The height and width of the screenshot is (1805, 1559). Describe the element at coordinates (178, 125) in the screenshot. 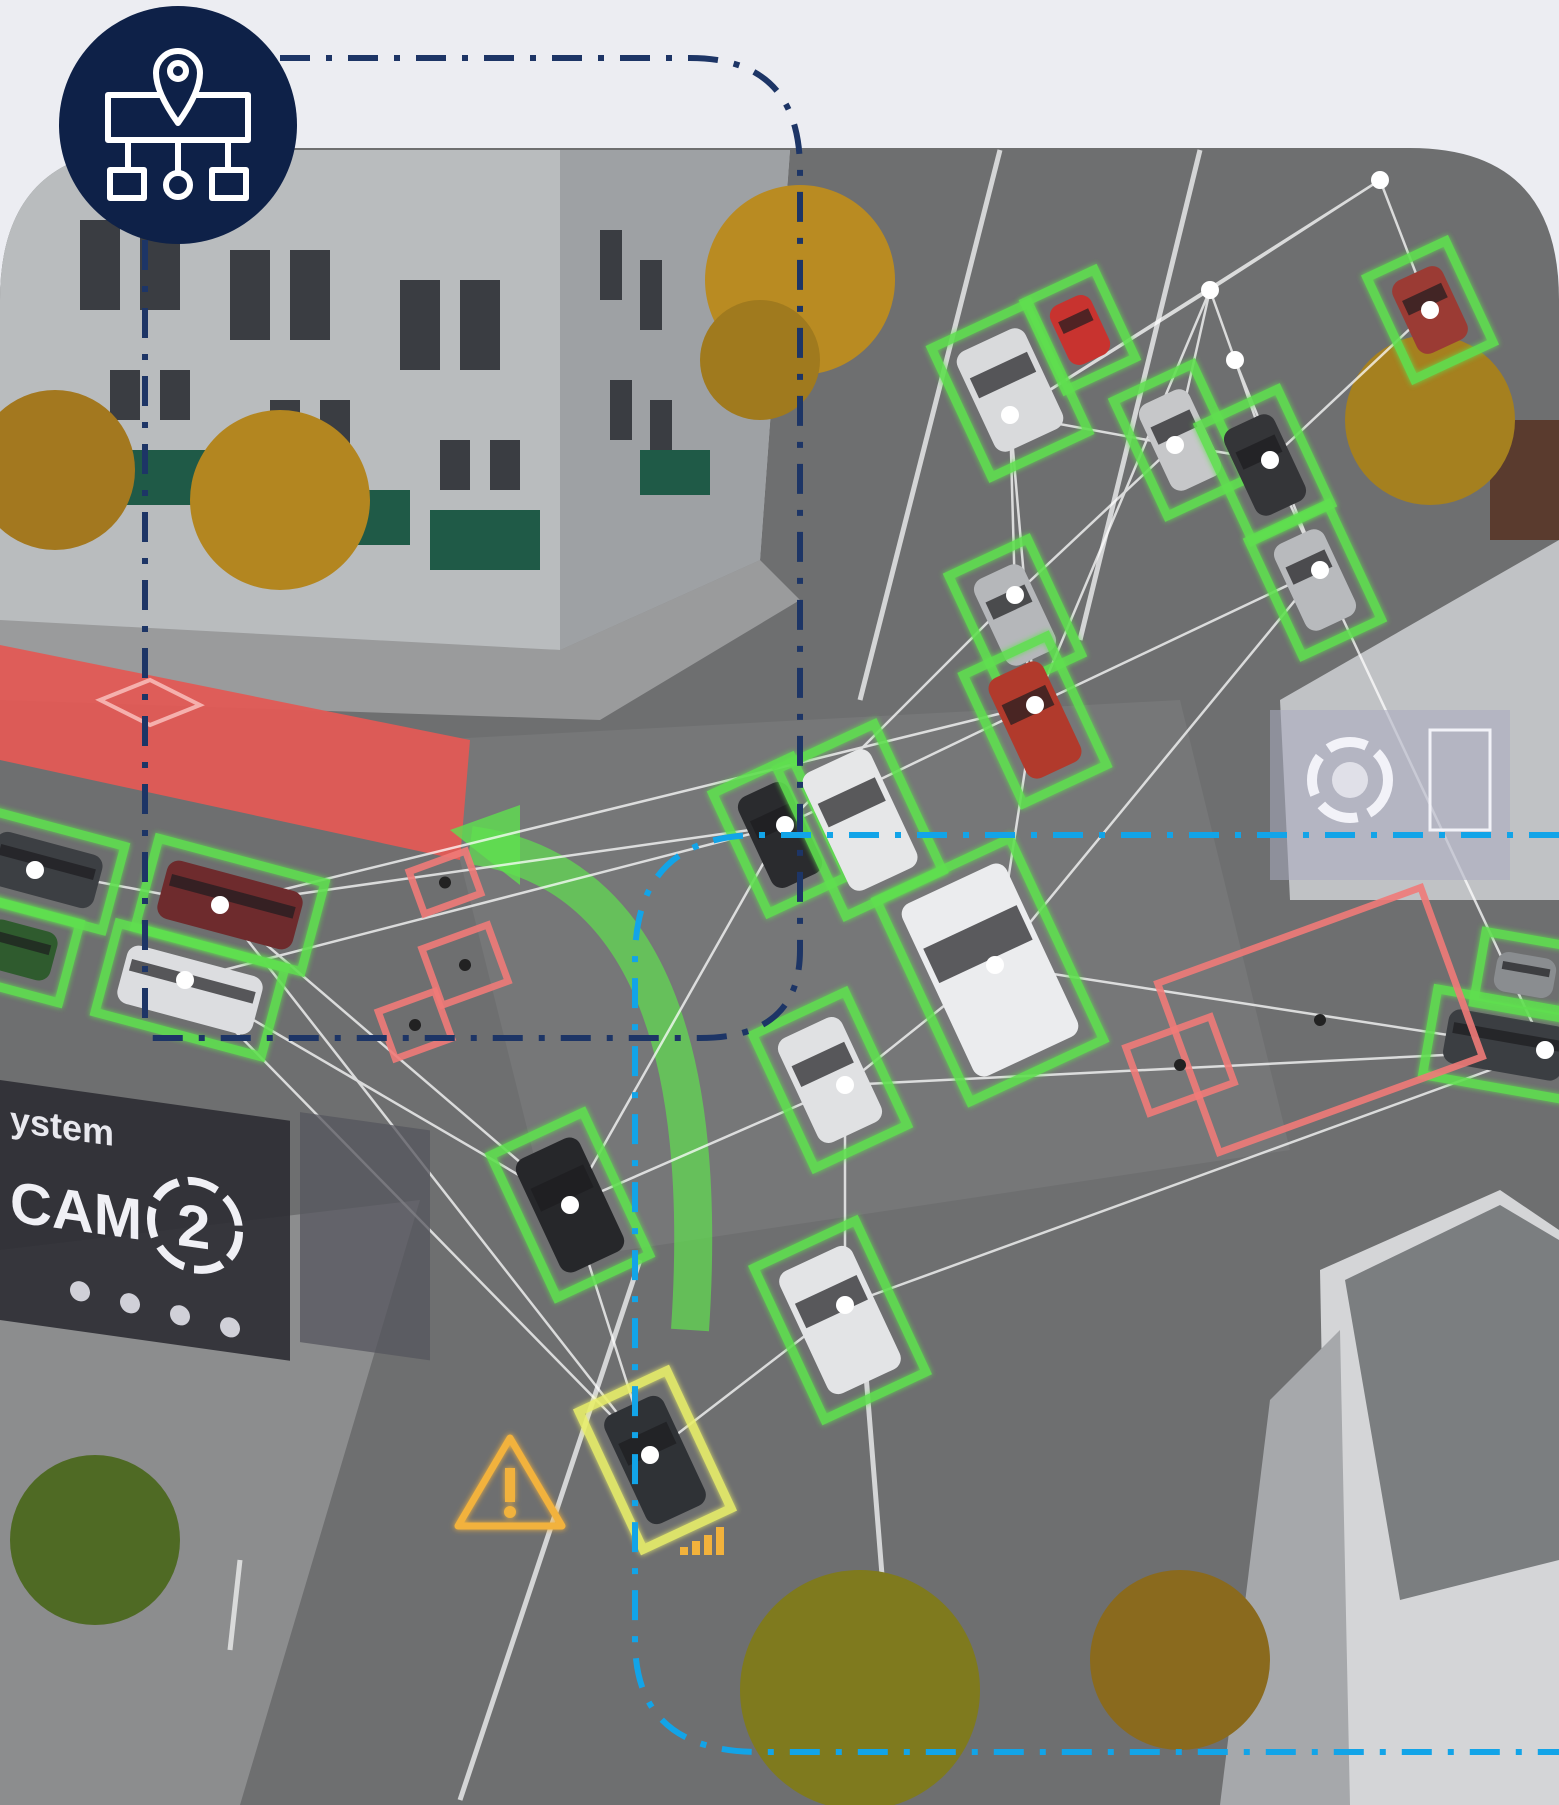

I see `location-network-icon-badge` at that location.